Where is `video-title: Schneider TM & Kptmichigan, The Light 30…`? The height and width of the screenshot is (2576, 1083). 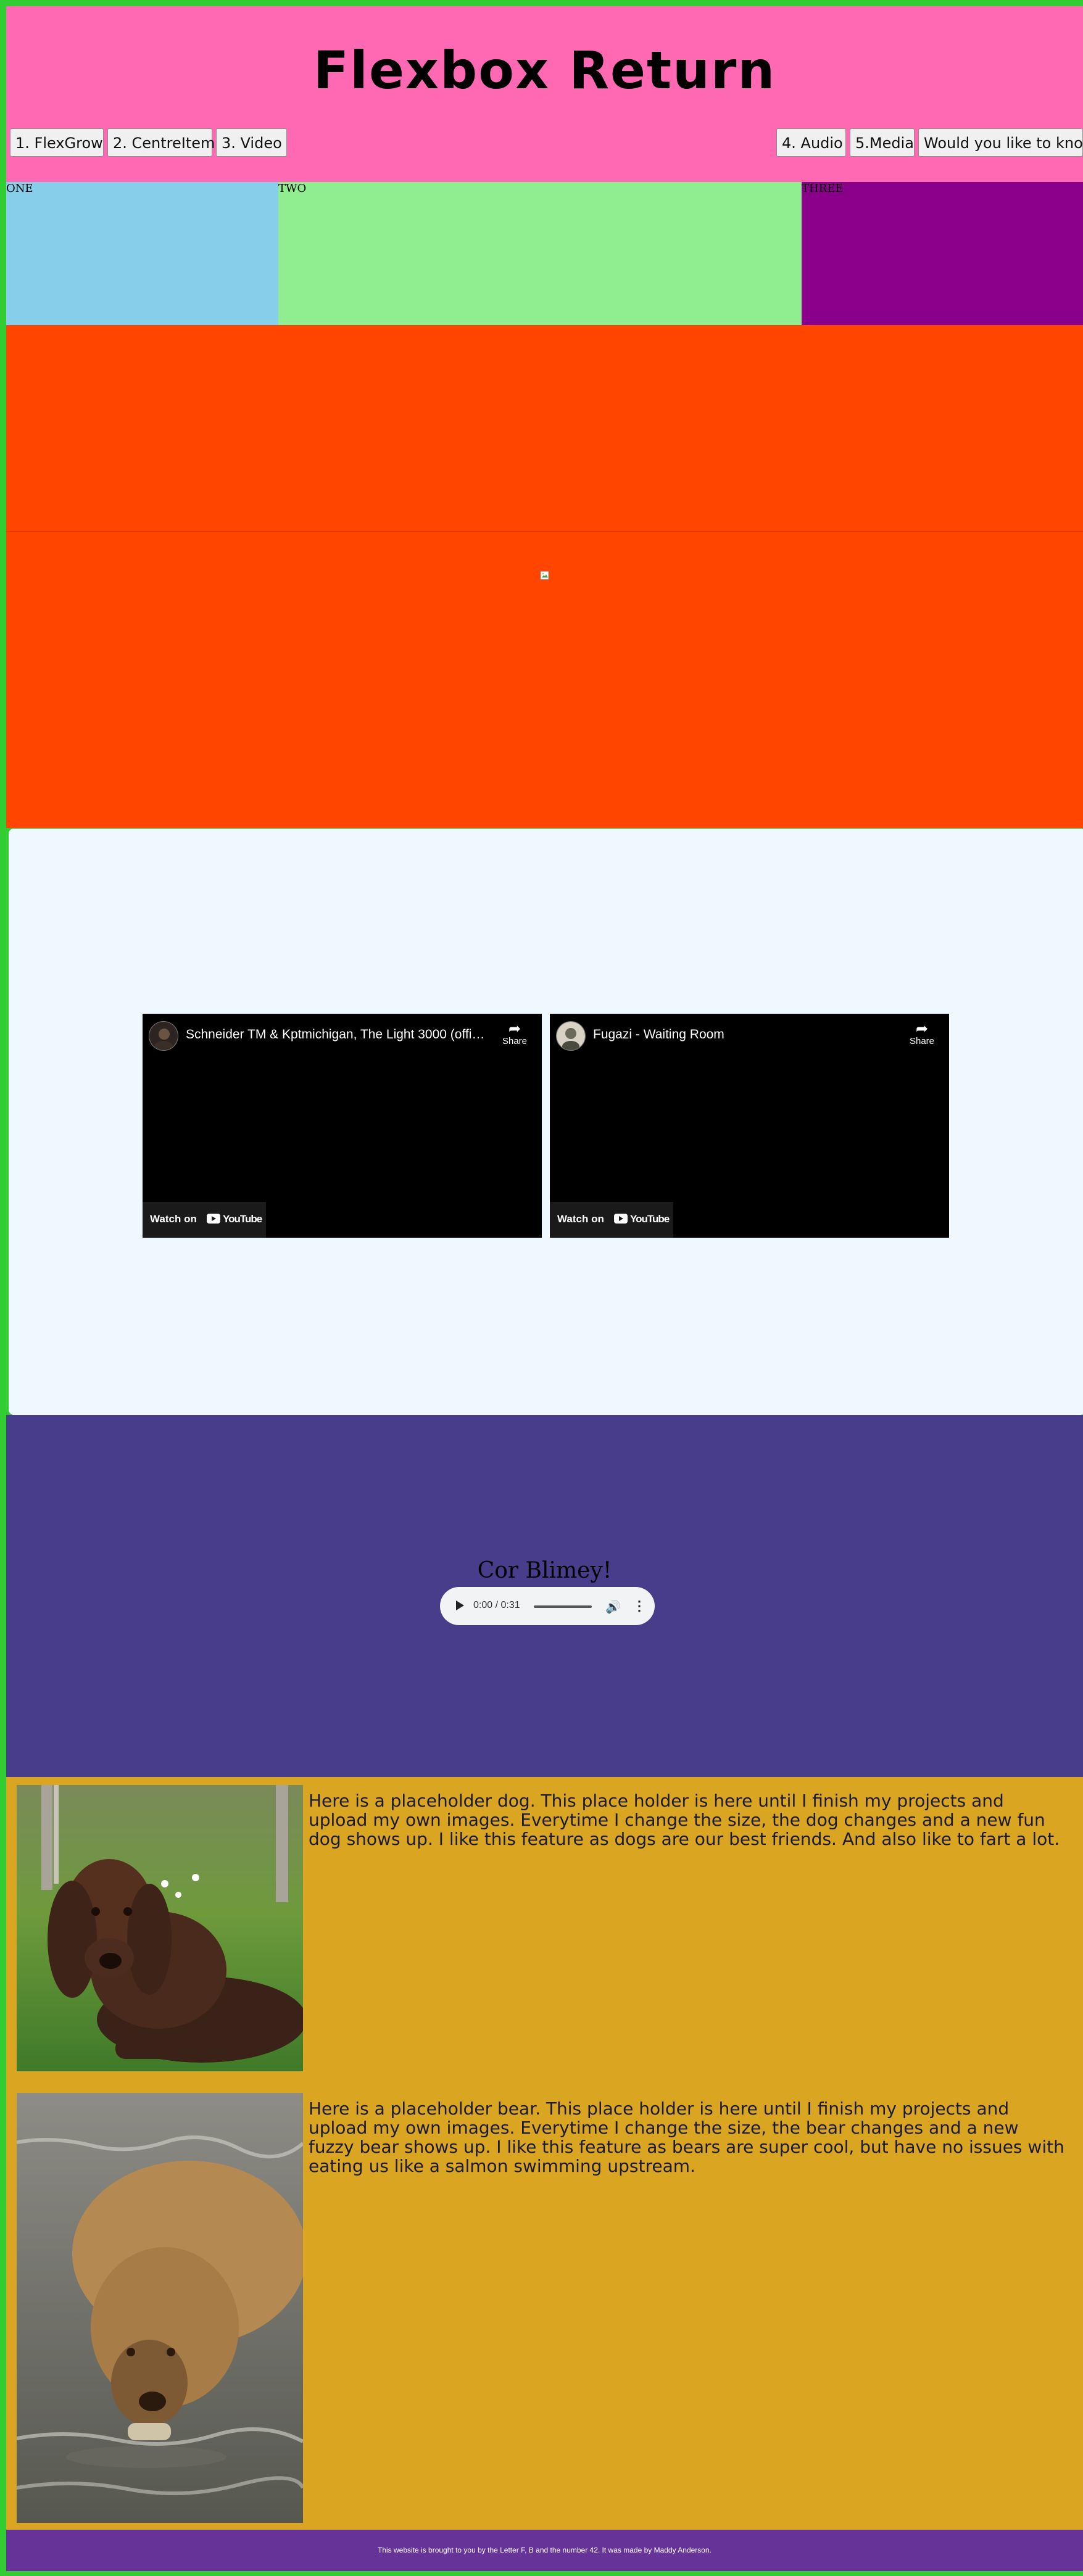
video-title: Schneider TM & Kptmichigan, The Light 30… is located at coordinates (337, 1034).